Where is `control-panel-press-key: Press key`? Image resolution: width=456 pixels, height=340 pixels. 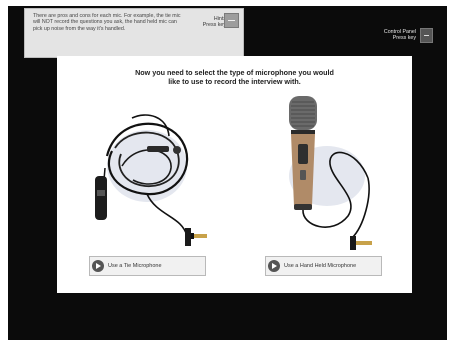 control-panel-press-key: Press key is located at coordinates (404, 38).